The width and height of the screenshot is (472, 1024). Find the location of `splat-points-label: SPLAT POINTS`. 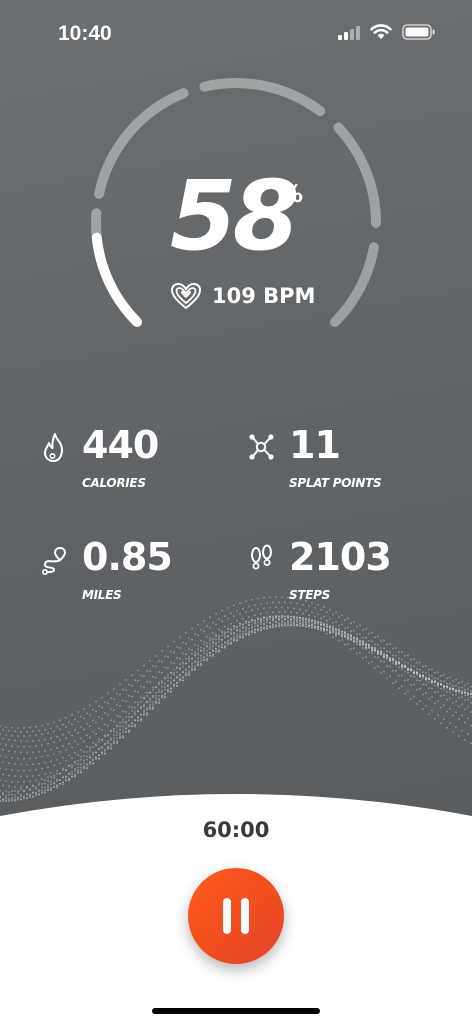

splat-points-label: SPLAT POINTS is located at coordinates (335, 483).